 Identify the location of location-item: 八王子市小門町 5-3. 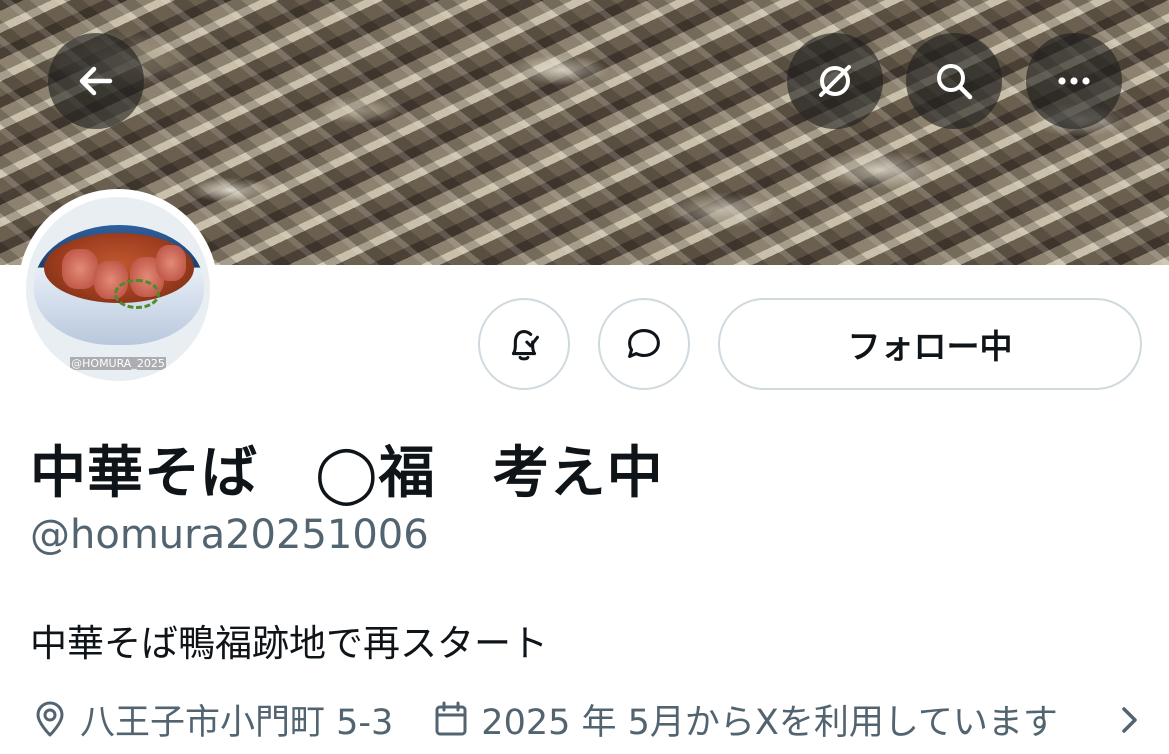
(211, 719).